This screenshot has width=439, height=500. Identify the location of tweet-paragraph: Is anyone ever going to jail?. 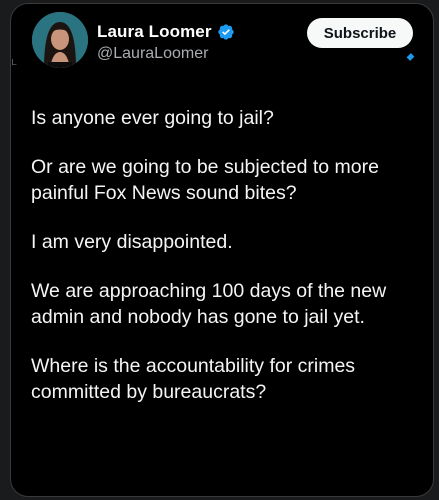
(152, 118).